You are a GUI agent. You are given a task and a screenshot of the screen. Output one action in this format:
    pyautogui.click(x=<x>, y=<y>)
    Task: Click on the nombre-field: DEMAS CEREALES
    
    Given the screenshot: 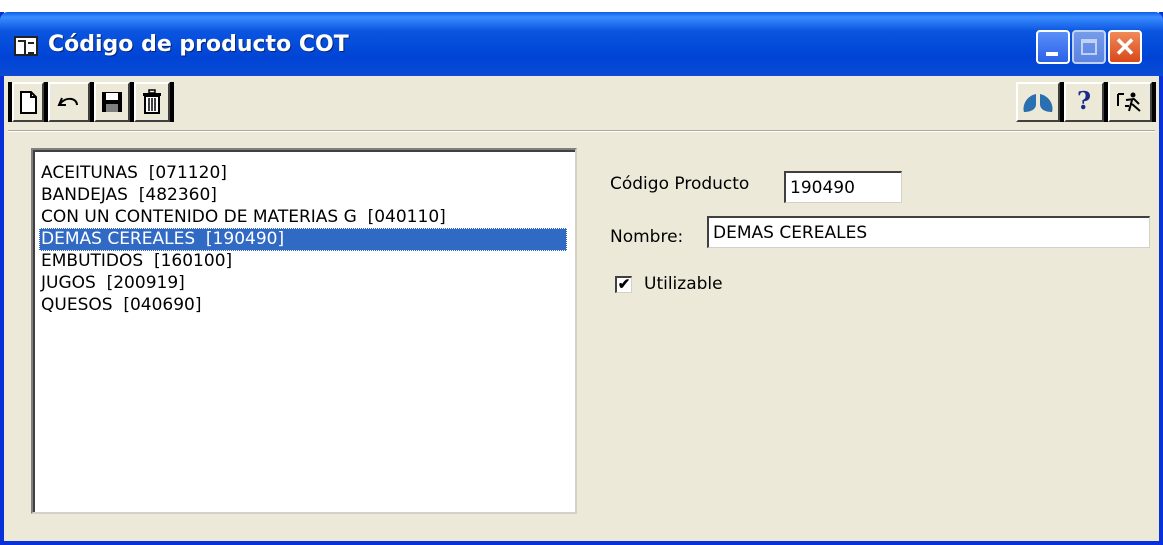 What is the action you would take?
    pyautogui.click(x=928, y=232)
    